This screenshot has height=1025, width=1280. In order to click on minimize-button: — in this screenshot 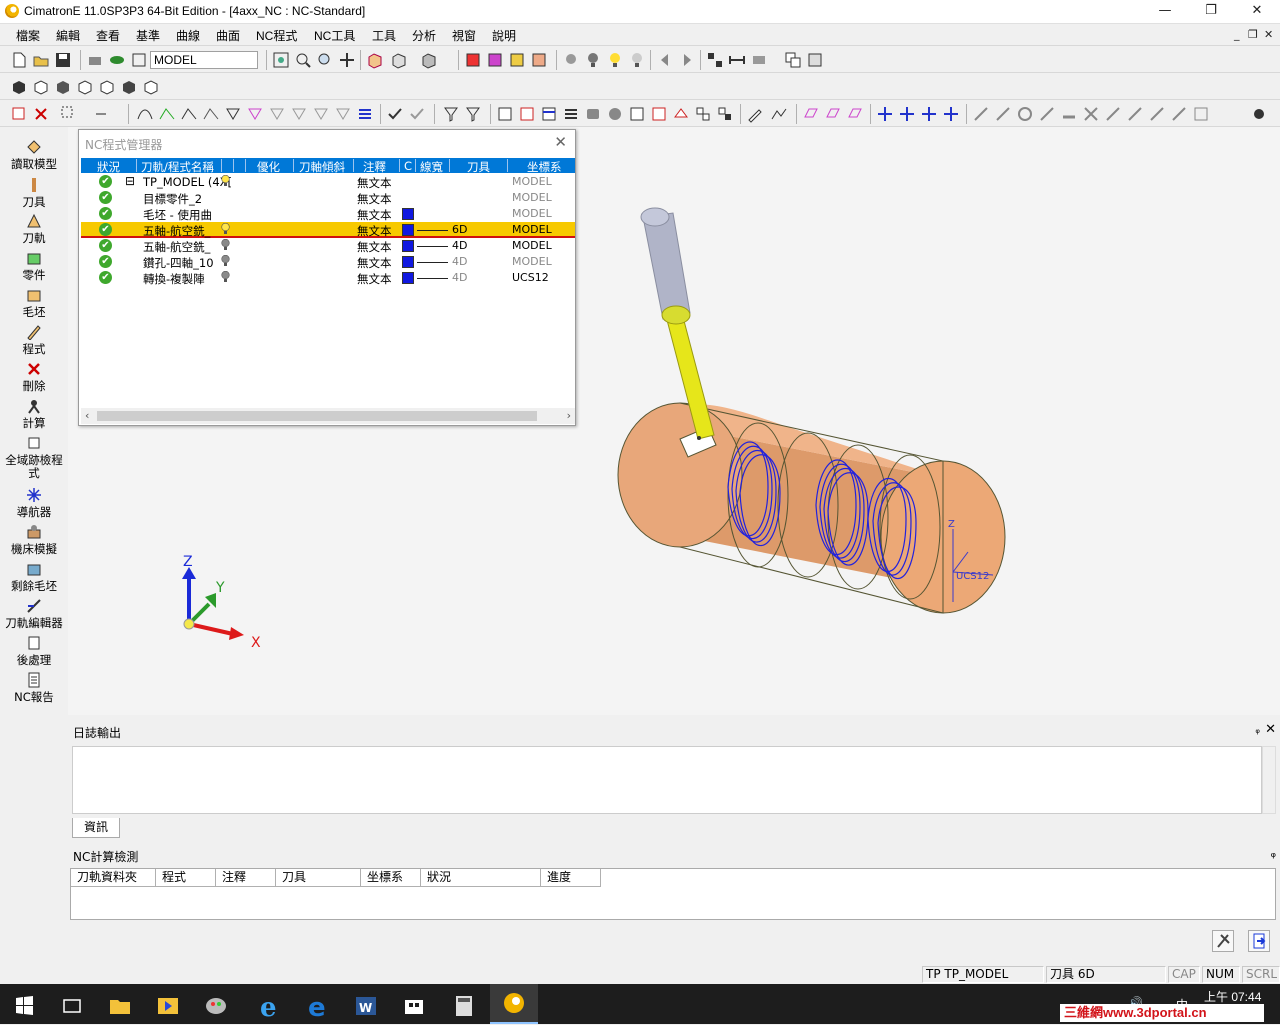, I will do `click(1165, 12)`.